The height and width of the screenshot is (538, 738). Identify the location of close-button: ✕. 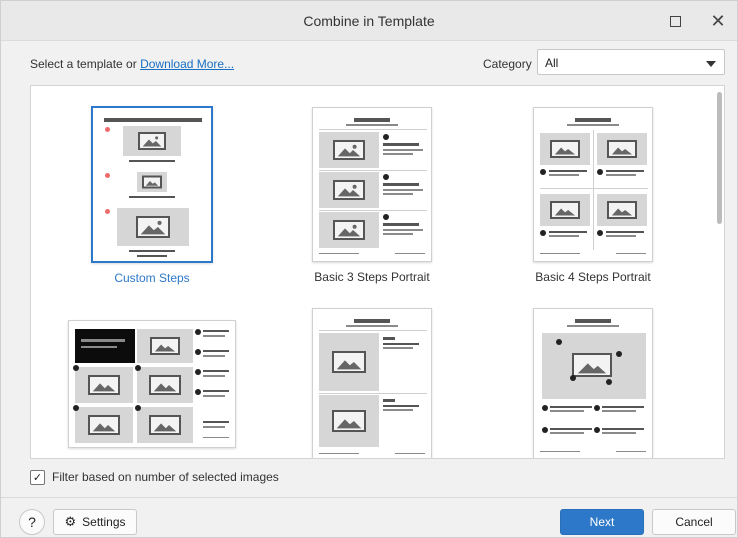
(718, 21).